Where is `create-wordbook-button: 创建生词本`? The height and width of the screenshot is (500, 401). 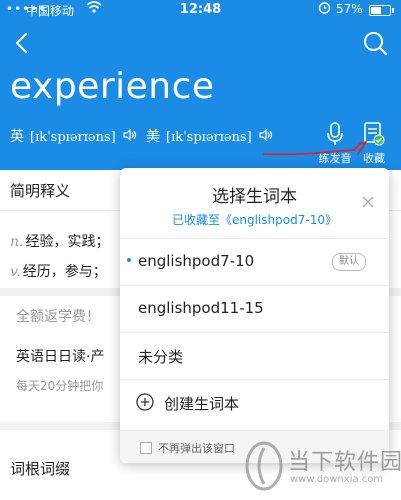 create-wordbook-button: 创建生词本 is located at coordinates (254, 402).